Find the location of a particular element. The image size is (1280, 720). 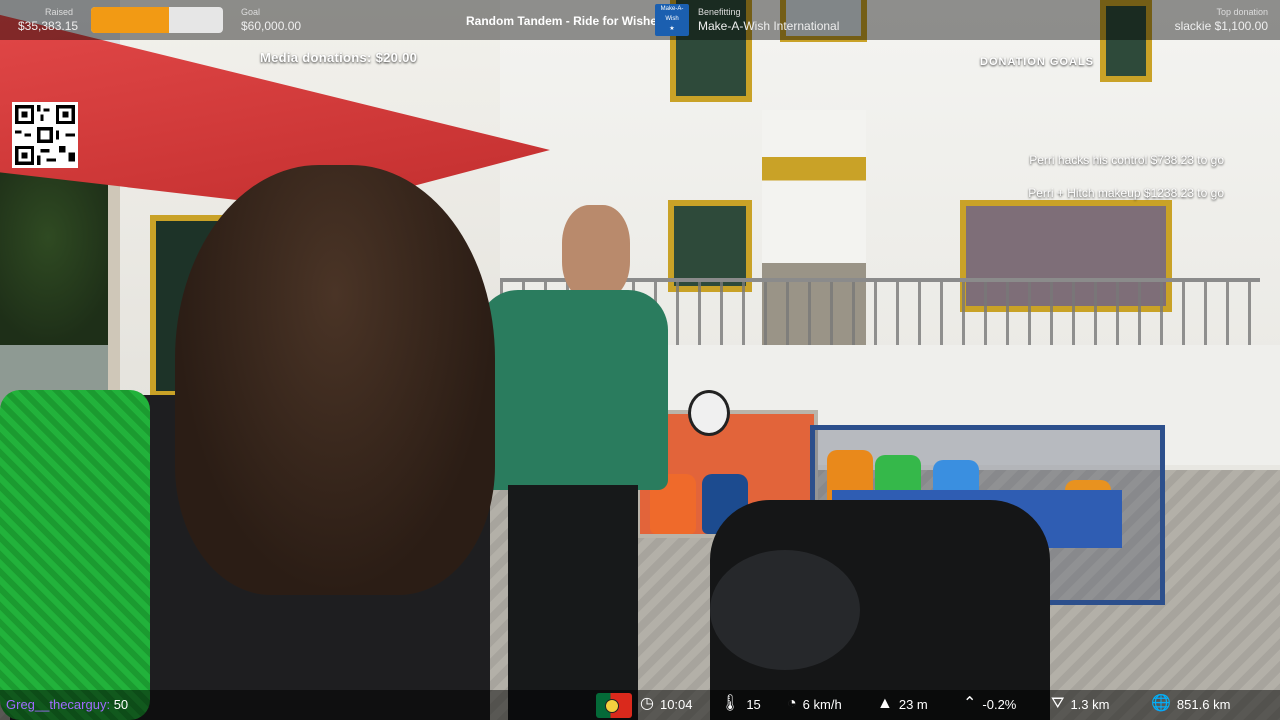

media-donations-text: Media donations: $20.00 is located at coordinates (339, 57).